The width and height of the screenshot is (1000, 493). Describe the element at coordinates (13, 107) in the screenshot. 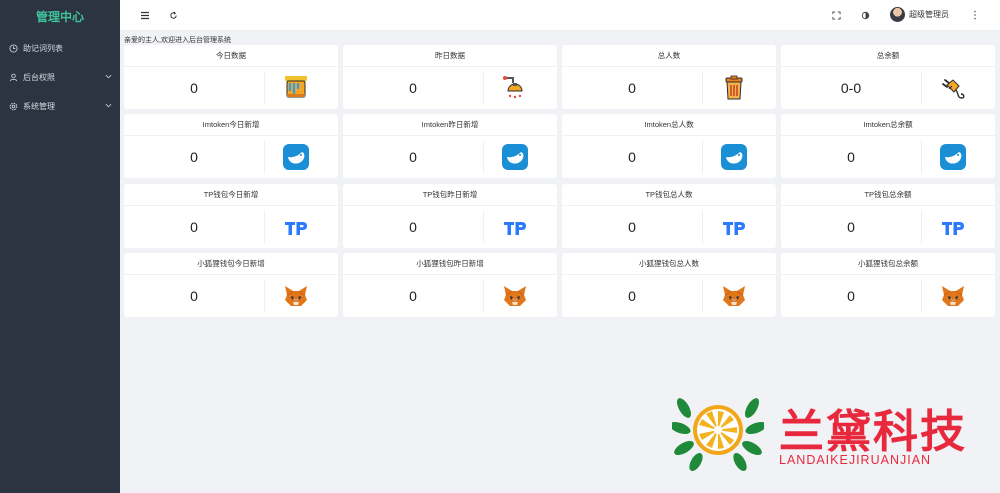

I see `gear-icon` at that location.